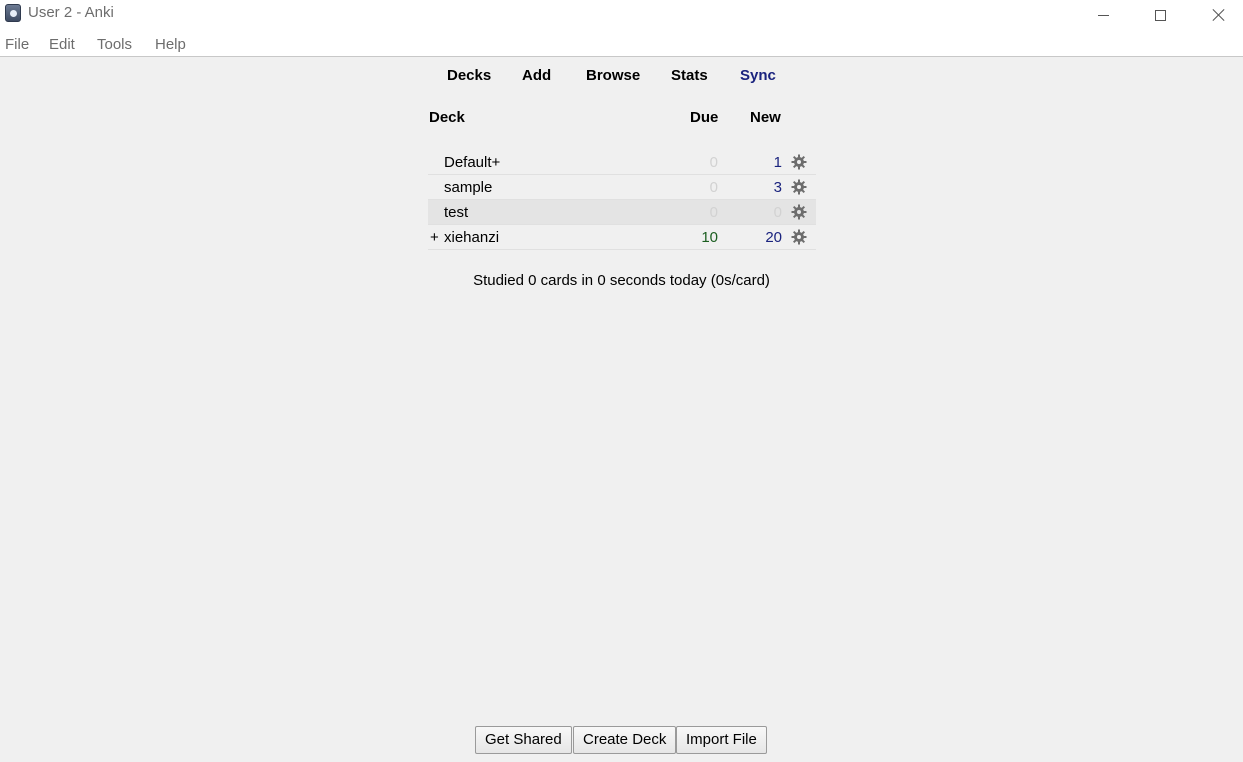 This screenshot has width=1243, height=762. What do you see at coordinates (709, 237) in the screenshot?
I see `due-count: 10` at bounding box center [709, 237].